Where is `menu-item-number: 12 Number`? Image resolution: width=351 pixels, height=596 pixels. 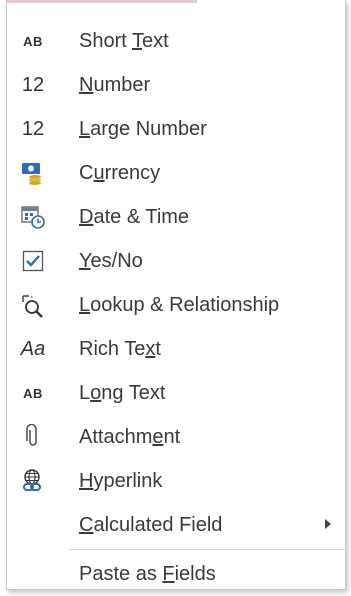
menu-item-number: 12 Number is located at coordinates (176, 85).